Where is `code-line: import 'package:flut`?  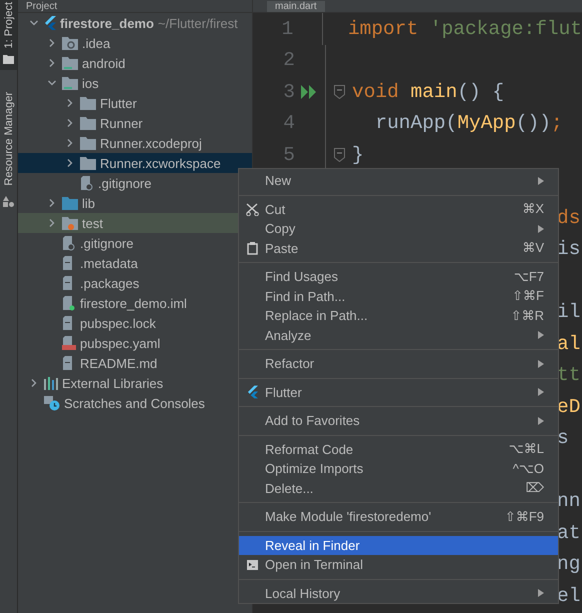
code-line: import 'package:flut is located at coordinates (465, 29).